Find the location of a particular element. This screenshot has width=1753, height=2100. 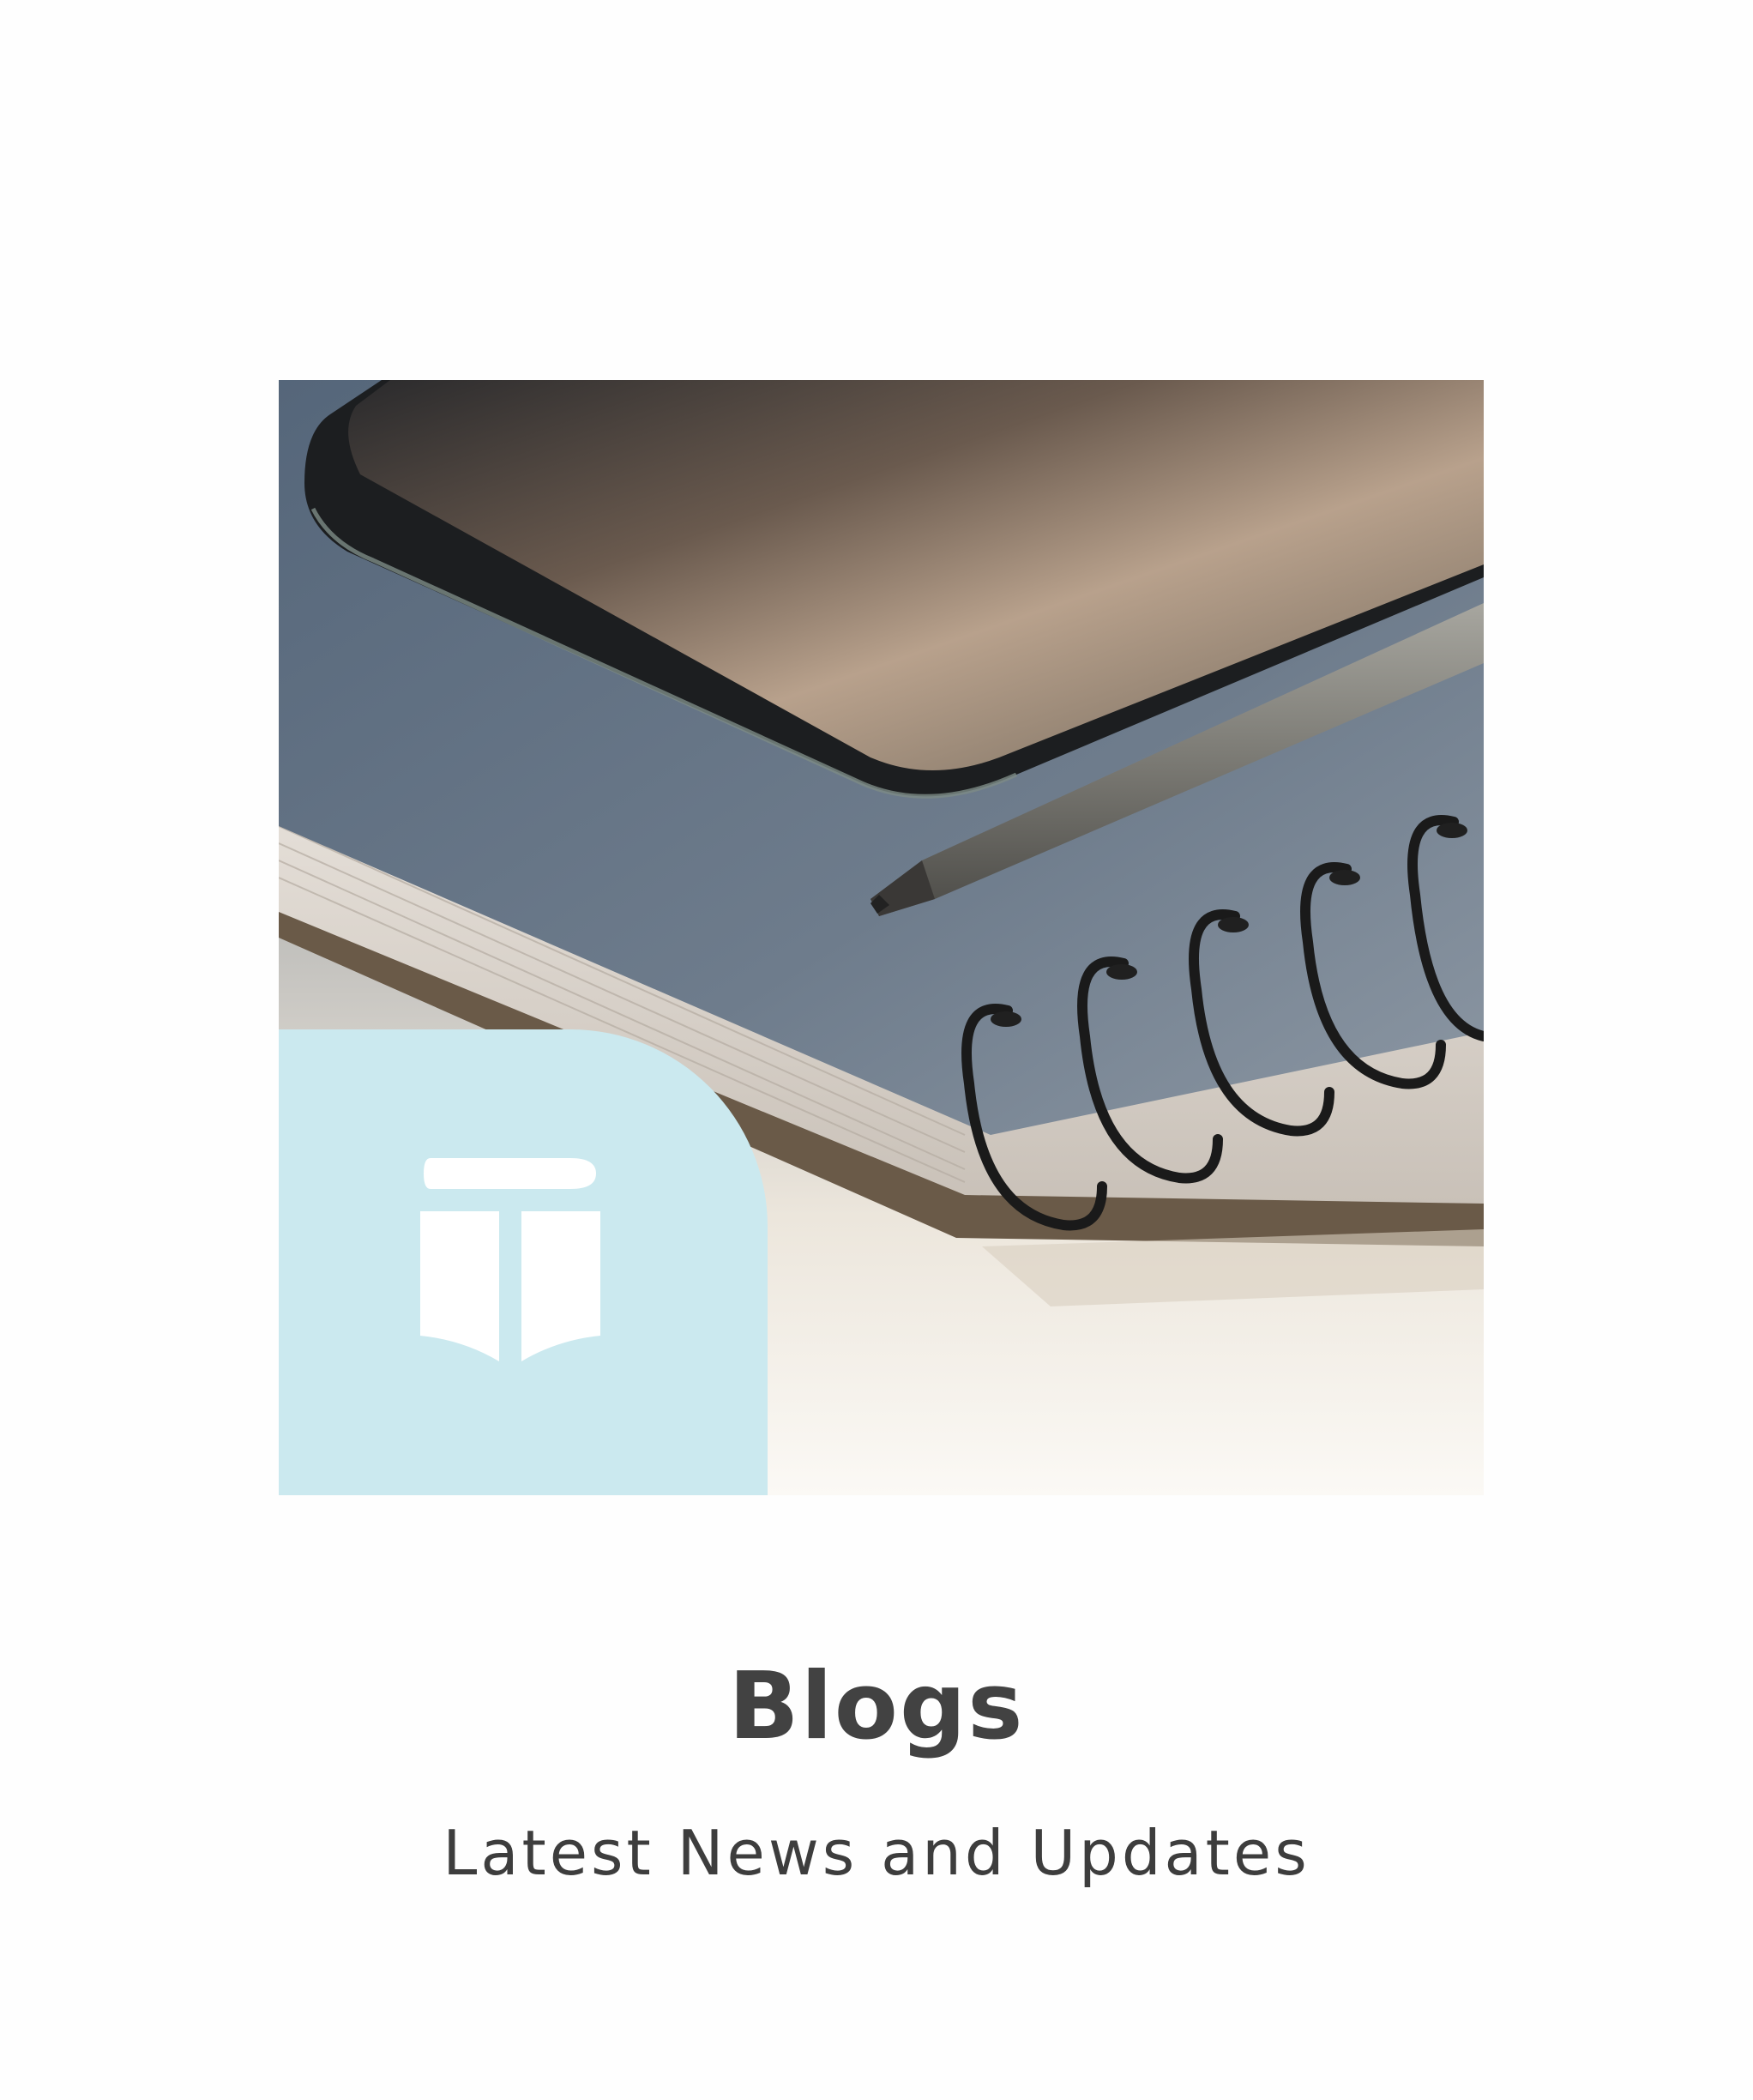

open-book-pencil-icon is located at coordinates (510, 1259).